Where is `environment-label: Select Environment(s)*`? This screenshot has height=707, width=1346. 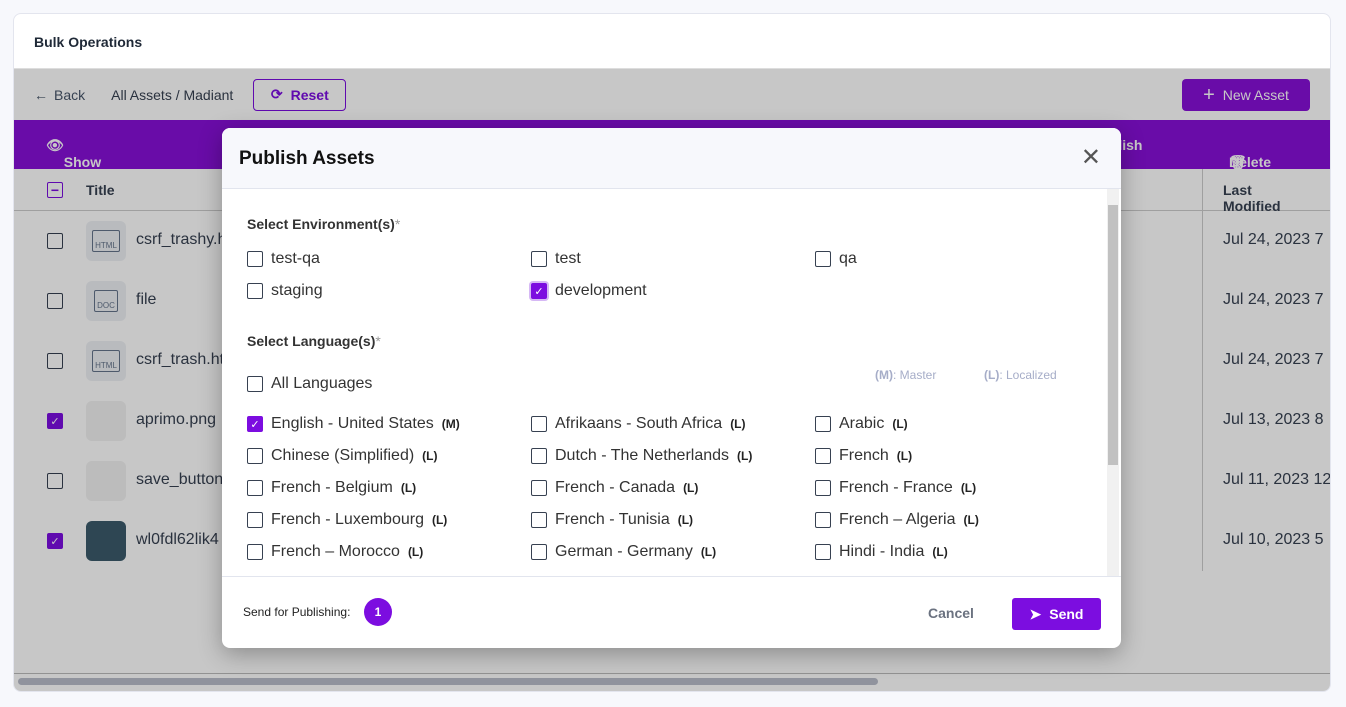 environment-label: Select Environment(s)* is located at coordinates (323, 224).